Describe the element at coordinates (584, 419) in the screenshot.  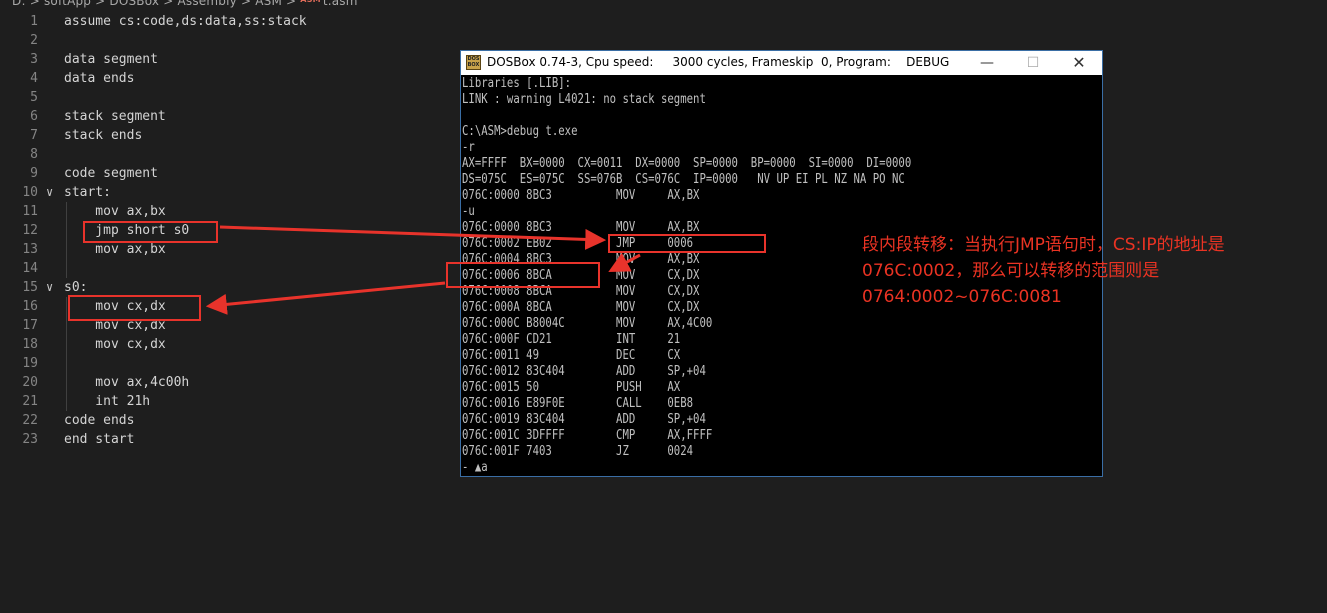
I see `console-line: 076C:0019 83C404 ADD SP,+04` at that location.